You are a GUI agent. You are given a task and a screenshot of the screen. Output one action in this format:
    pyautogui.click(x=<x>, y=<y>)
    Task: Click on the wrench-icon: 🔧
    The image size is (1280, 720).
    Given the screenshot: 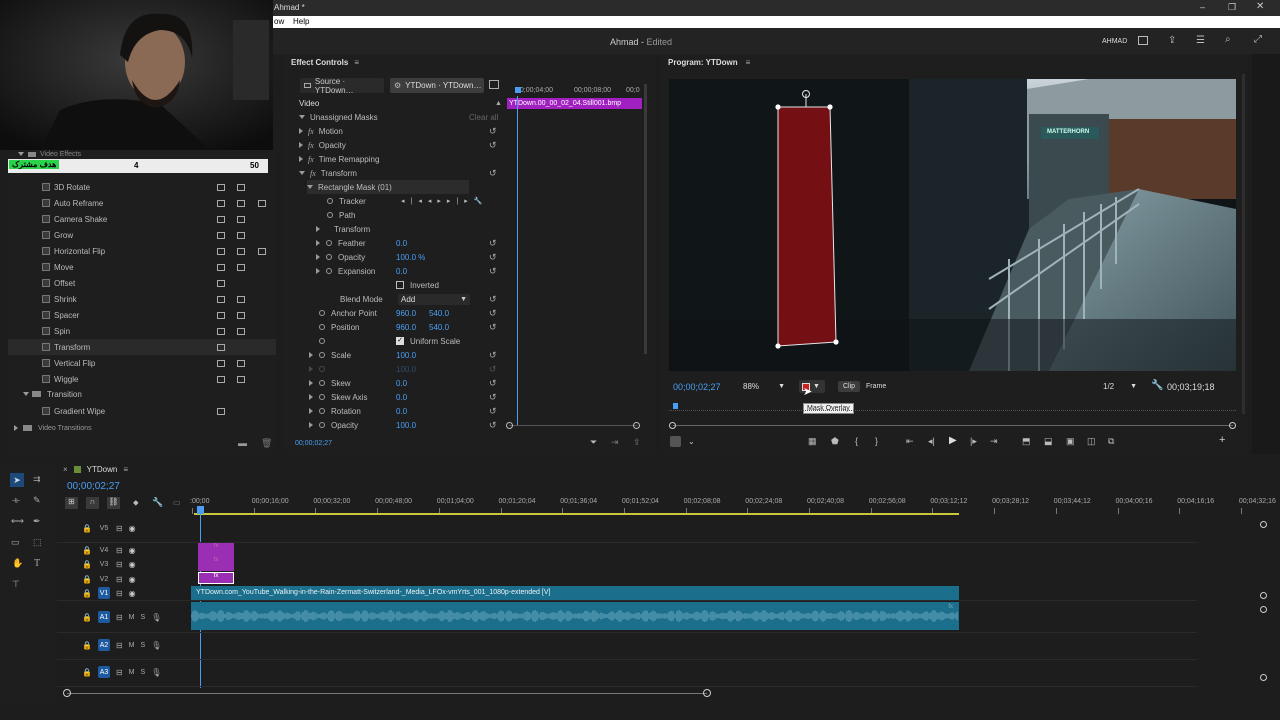 What is the action you would take?
    pyautogui.click(x=157, y=502)
    